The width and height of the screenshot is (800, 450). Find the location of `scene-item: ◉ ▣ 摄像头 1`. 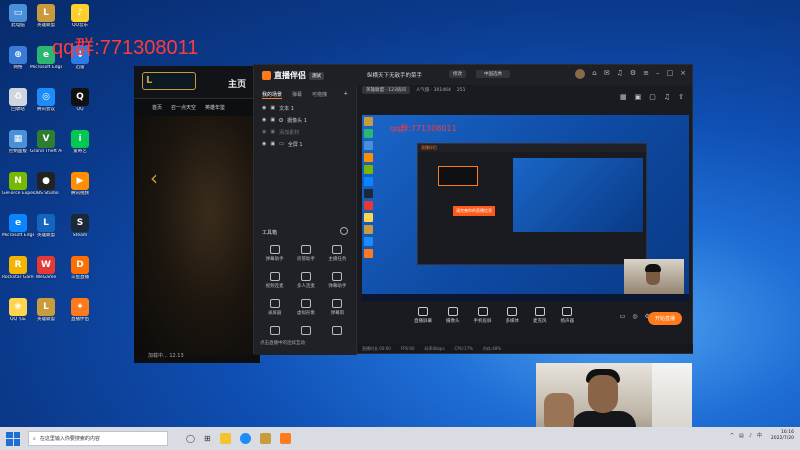

scene-item: ◉ ▣ 摄像头 1 is located at coordinates (305, 120).